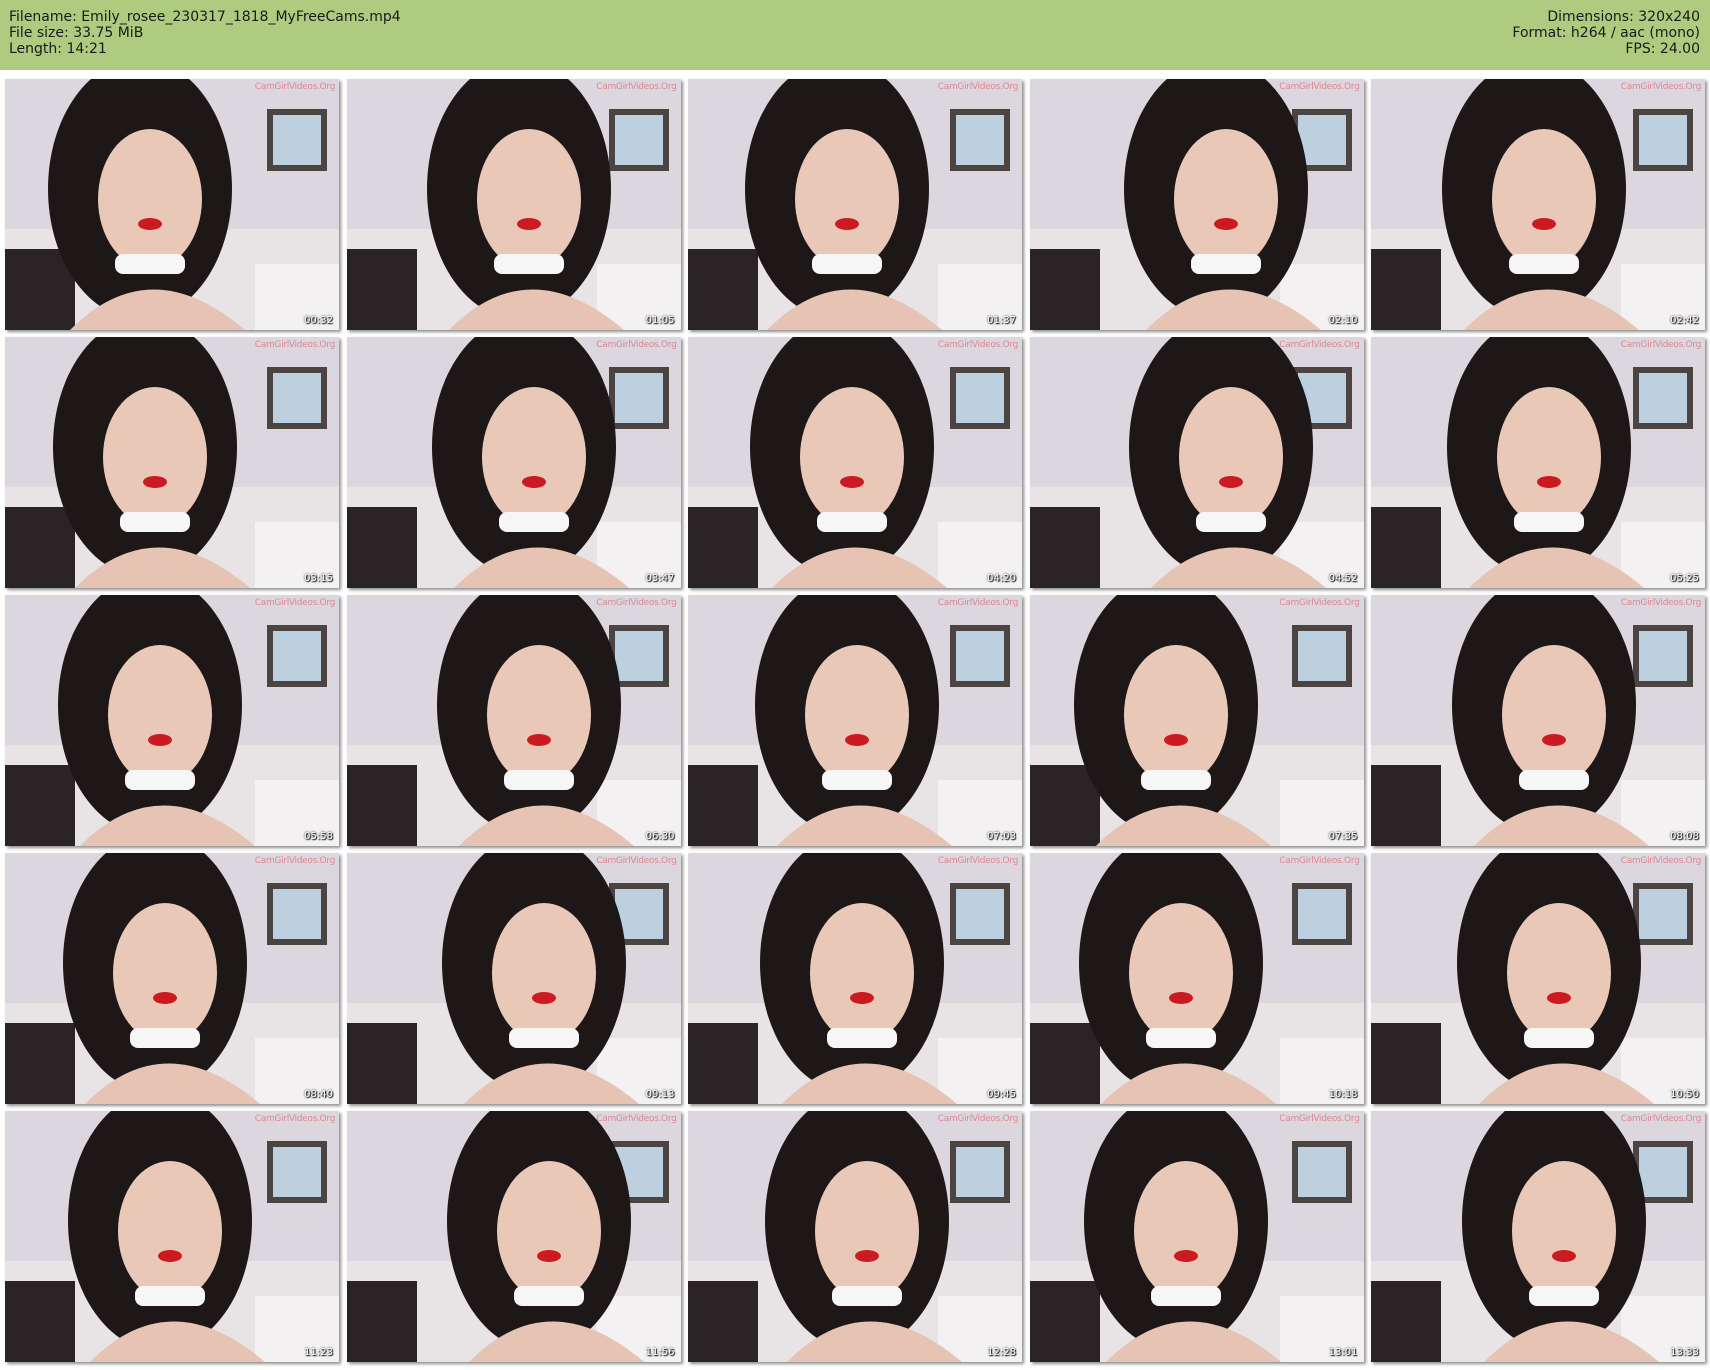 The height and width of the screenshot is (1370, 1710). I want to click on video-thumbnail: CamGirlVideos.Org 04:20, so click(855, 462).